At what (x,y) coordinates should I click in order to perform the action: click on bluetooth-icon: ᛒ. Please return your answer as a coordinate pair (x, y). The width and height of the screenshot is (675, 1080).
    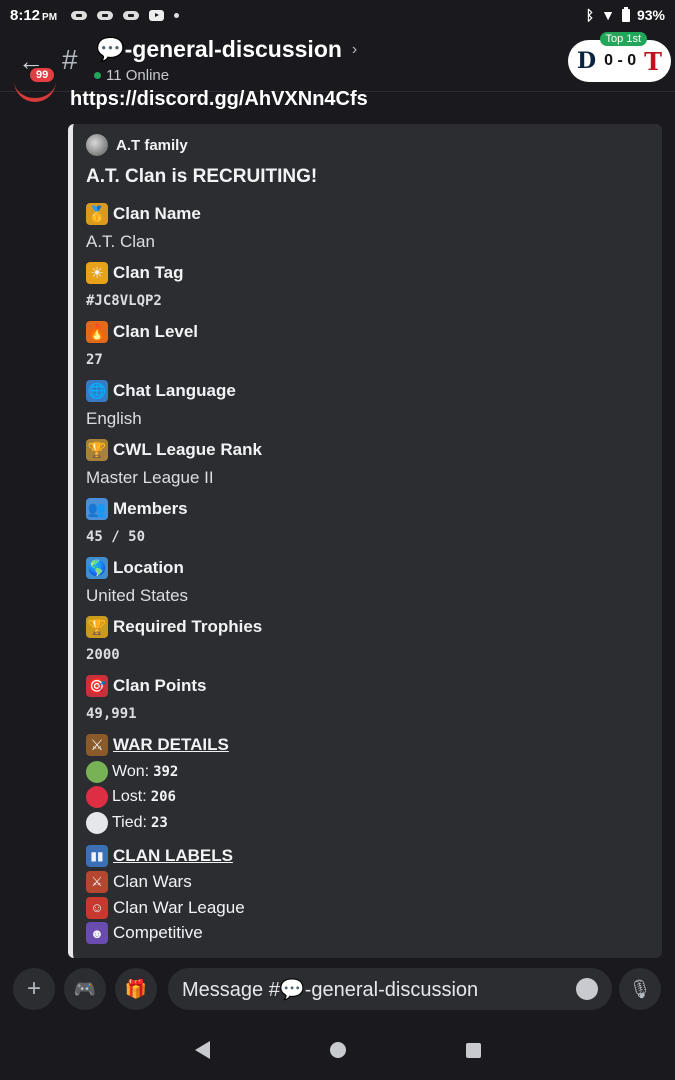
    Looking at the image, I should click on (590, 15).